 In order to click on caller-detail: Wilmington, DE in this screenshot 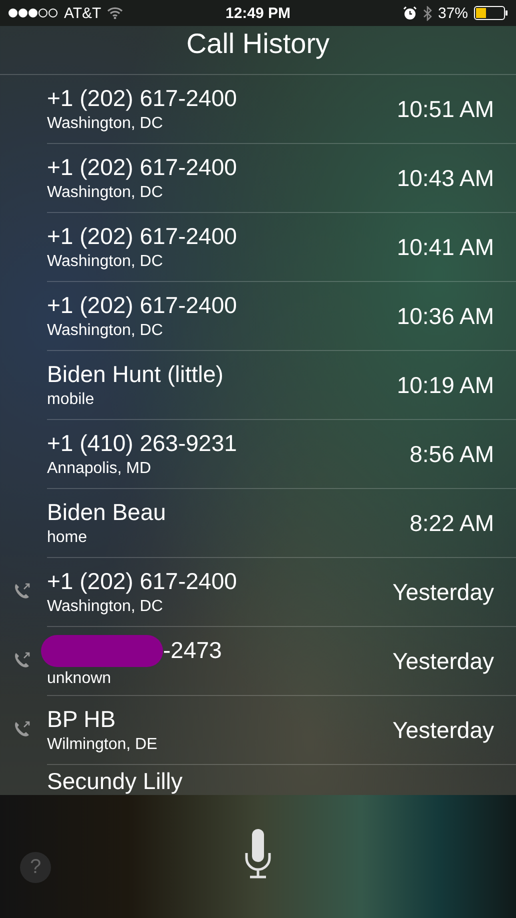, I will do `click(102, 745)`.